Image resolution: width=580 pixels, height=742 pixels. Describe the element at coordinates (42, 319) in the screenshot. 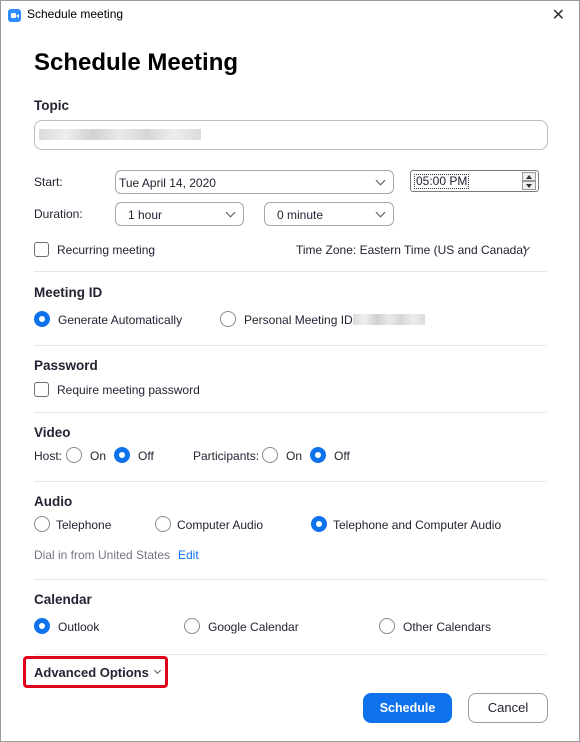

I see `generate-automatically-radio` at that location.